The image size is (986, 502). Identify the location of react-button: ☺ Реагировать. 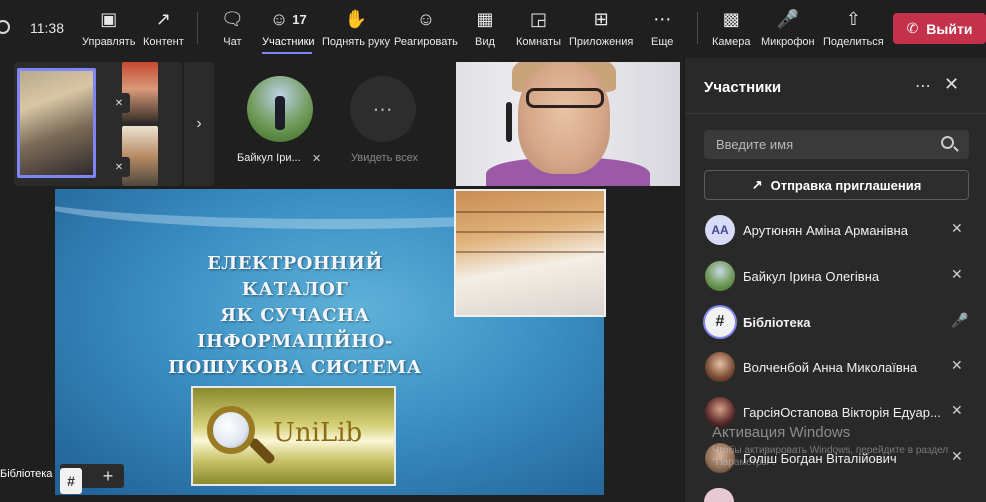
(426, 30).